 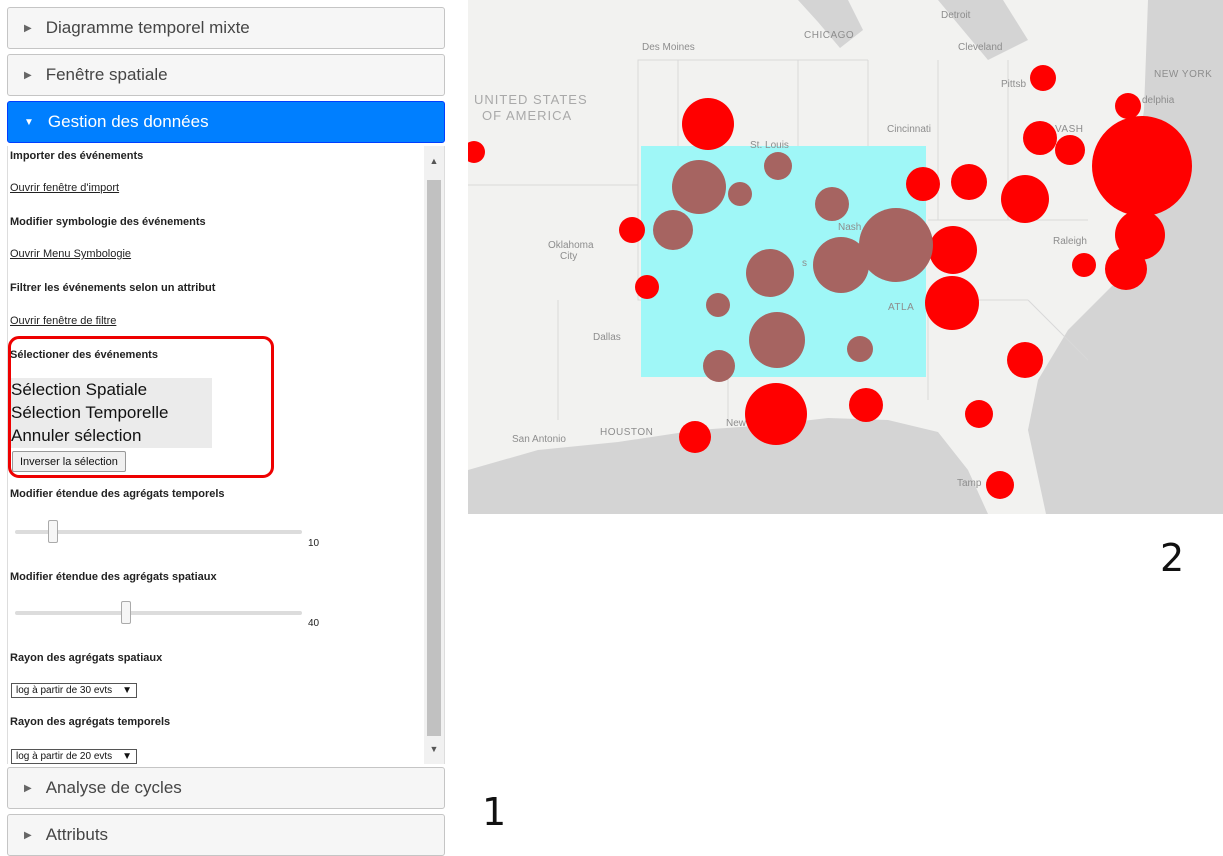 I want to click on symbology-label: Modifier symbologie des événements, so click(x=108, y=222).